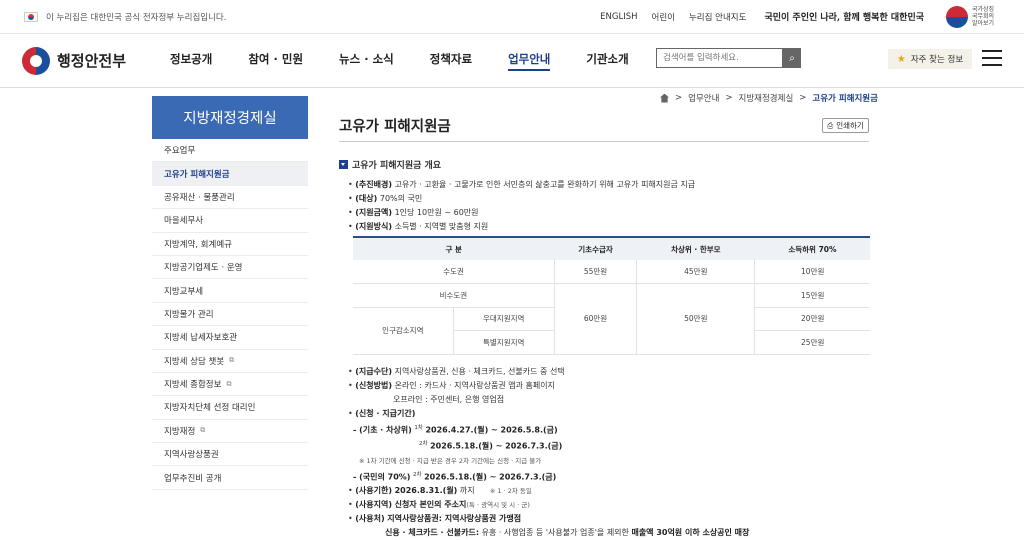 The image size is (1024, 540). Describe the element at coordinates (230, 268) in the screenshot. I see `side-item-public-enterprise: 지방공기업제도 · 운영` at that location.